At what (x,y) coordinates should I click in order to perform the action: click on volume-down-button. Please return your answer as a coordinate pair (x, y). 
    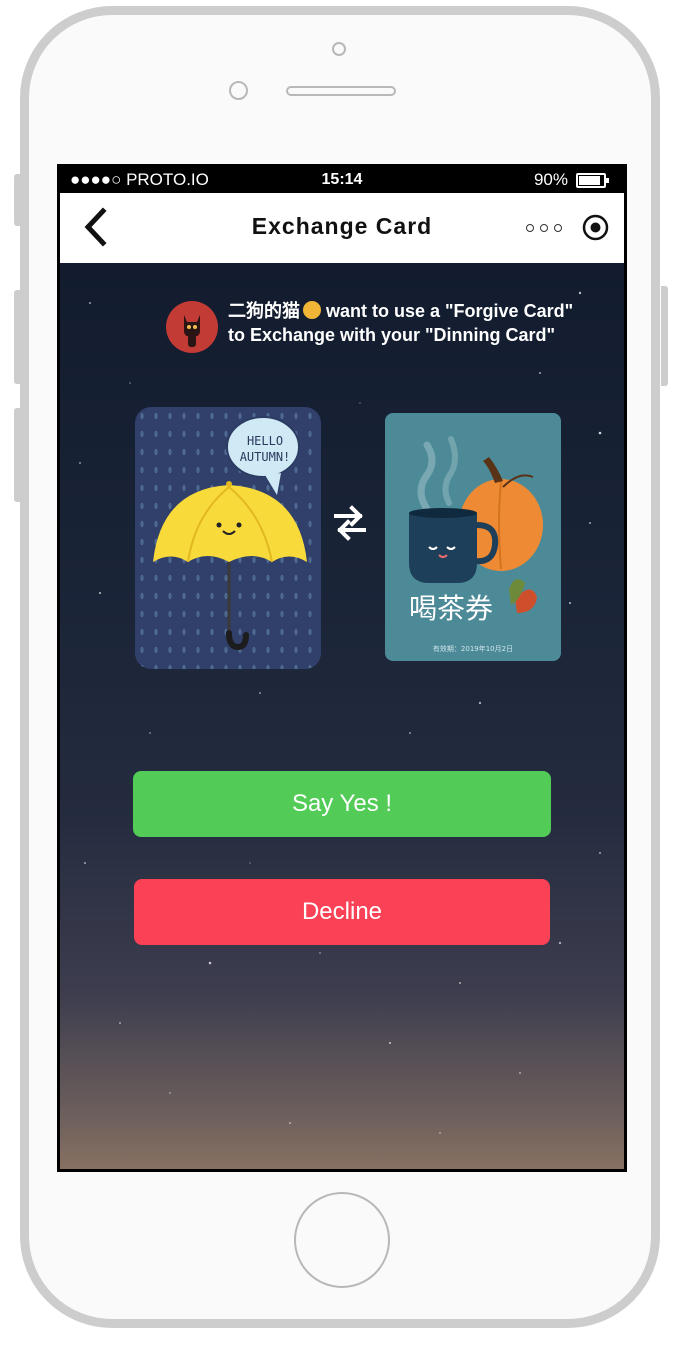
    Looking at the image, I should click on (17, 455).